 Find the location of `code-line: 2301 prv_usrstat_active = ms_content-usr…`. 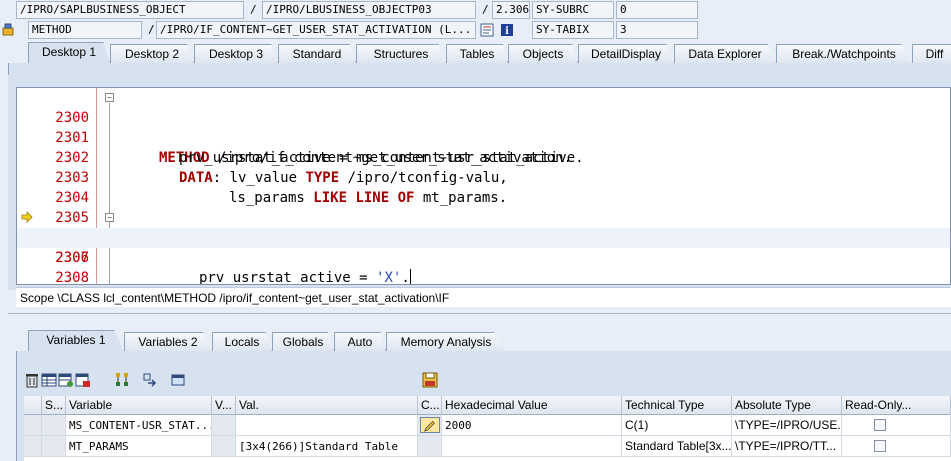

code-line: 2301 prv_usrstat_active = ms_content-usr… is located at coordinates (483, 137).